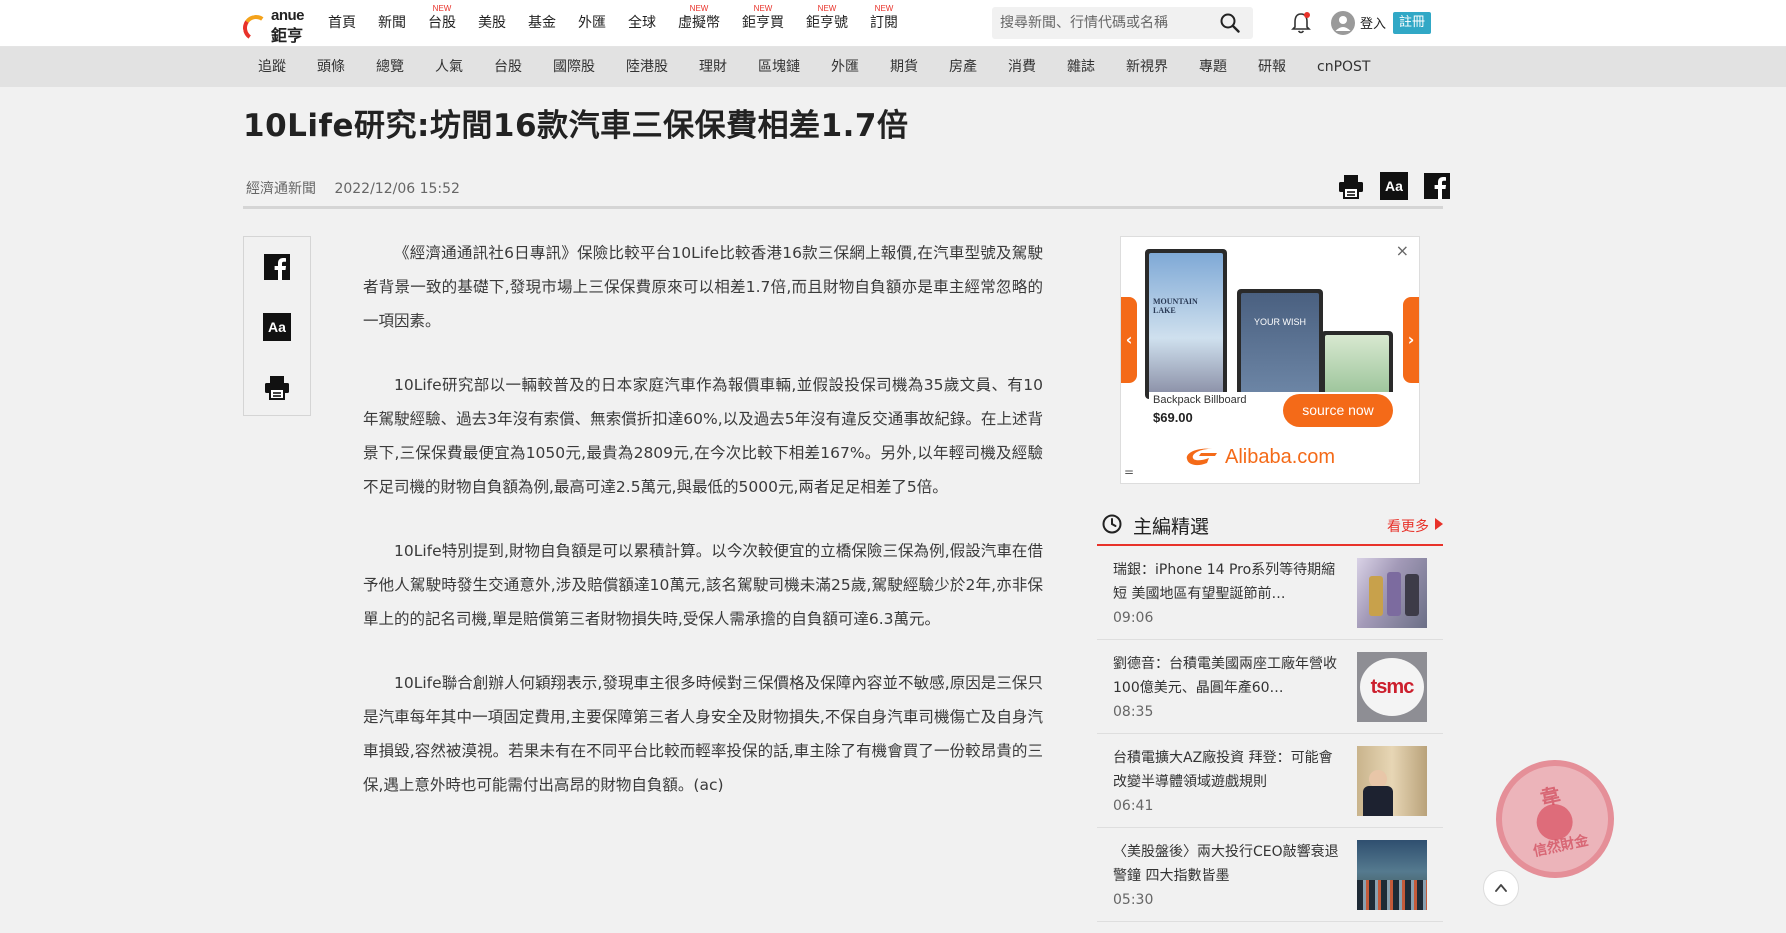  I want to click on rail-print-button, so click(277, 387).